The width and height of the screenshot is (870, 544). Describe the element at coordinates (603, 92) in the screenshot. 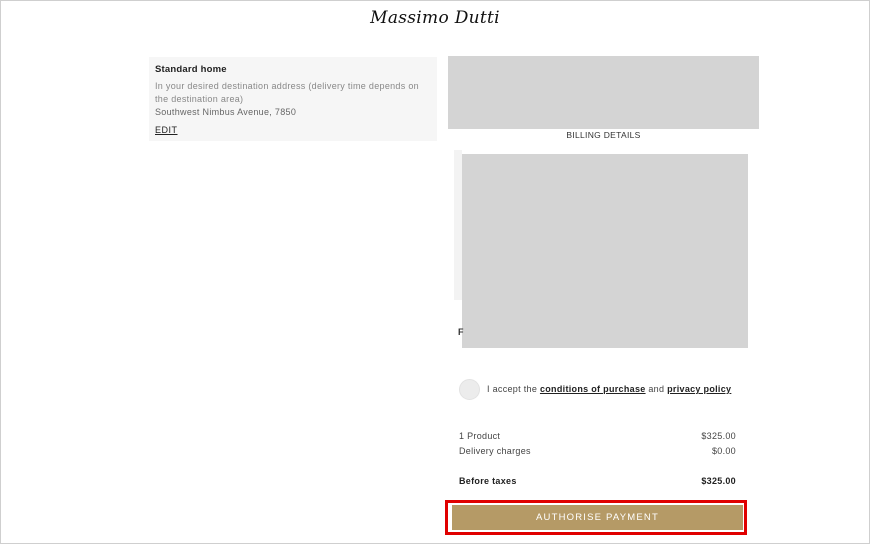

I see `redacted-panel-top` at that location.